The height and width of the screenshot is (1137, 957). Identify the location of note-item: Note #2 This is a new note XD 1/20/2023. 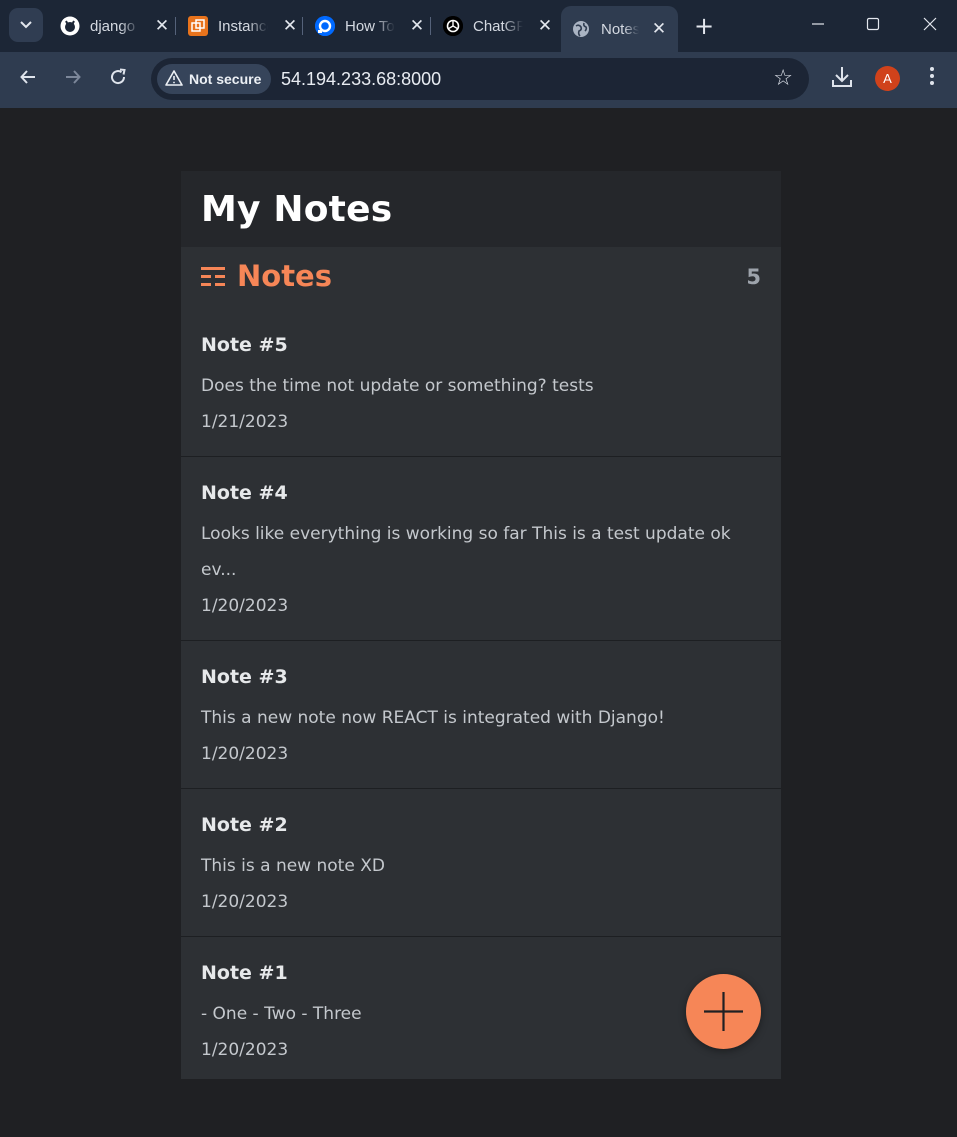
(481, 863).